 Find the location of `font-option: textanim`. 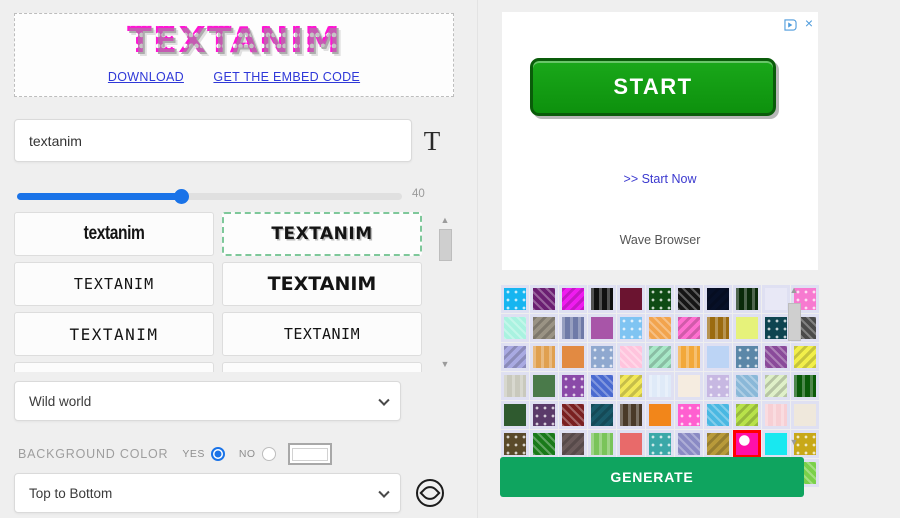

font-option: textanim is located at coordinates (114, 234).